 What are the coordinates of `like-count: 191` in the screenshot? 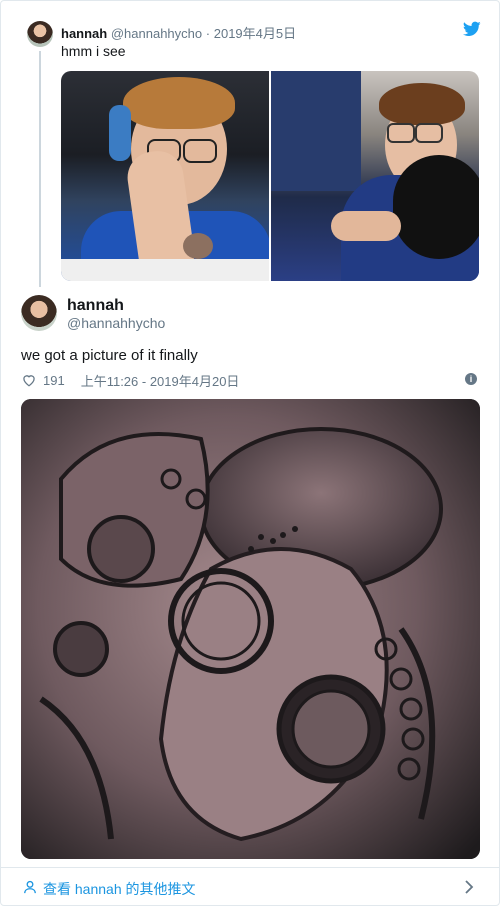 It's located at (54, 380).